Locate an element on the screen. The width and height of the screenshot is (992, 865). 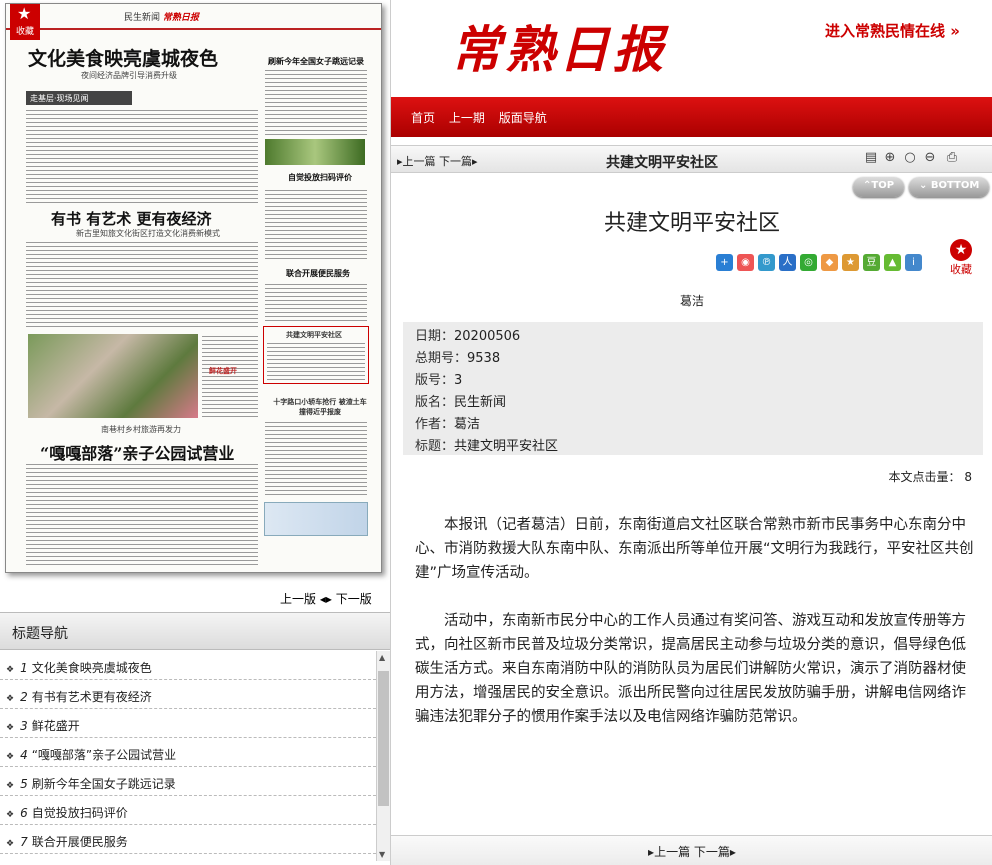
paper-headline-5: 刷新今年全国女子跳远记录 is located at coordinates (316, 61).